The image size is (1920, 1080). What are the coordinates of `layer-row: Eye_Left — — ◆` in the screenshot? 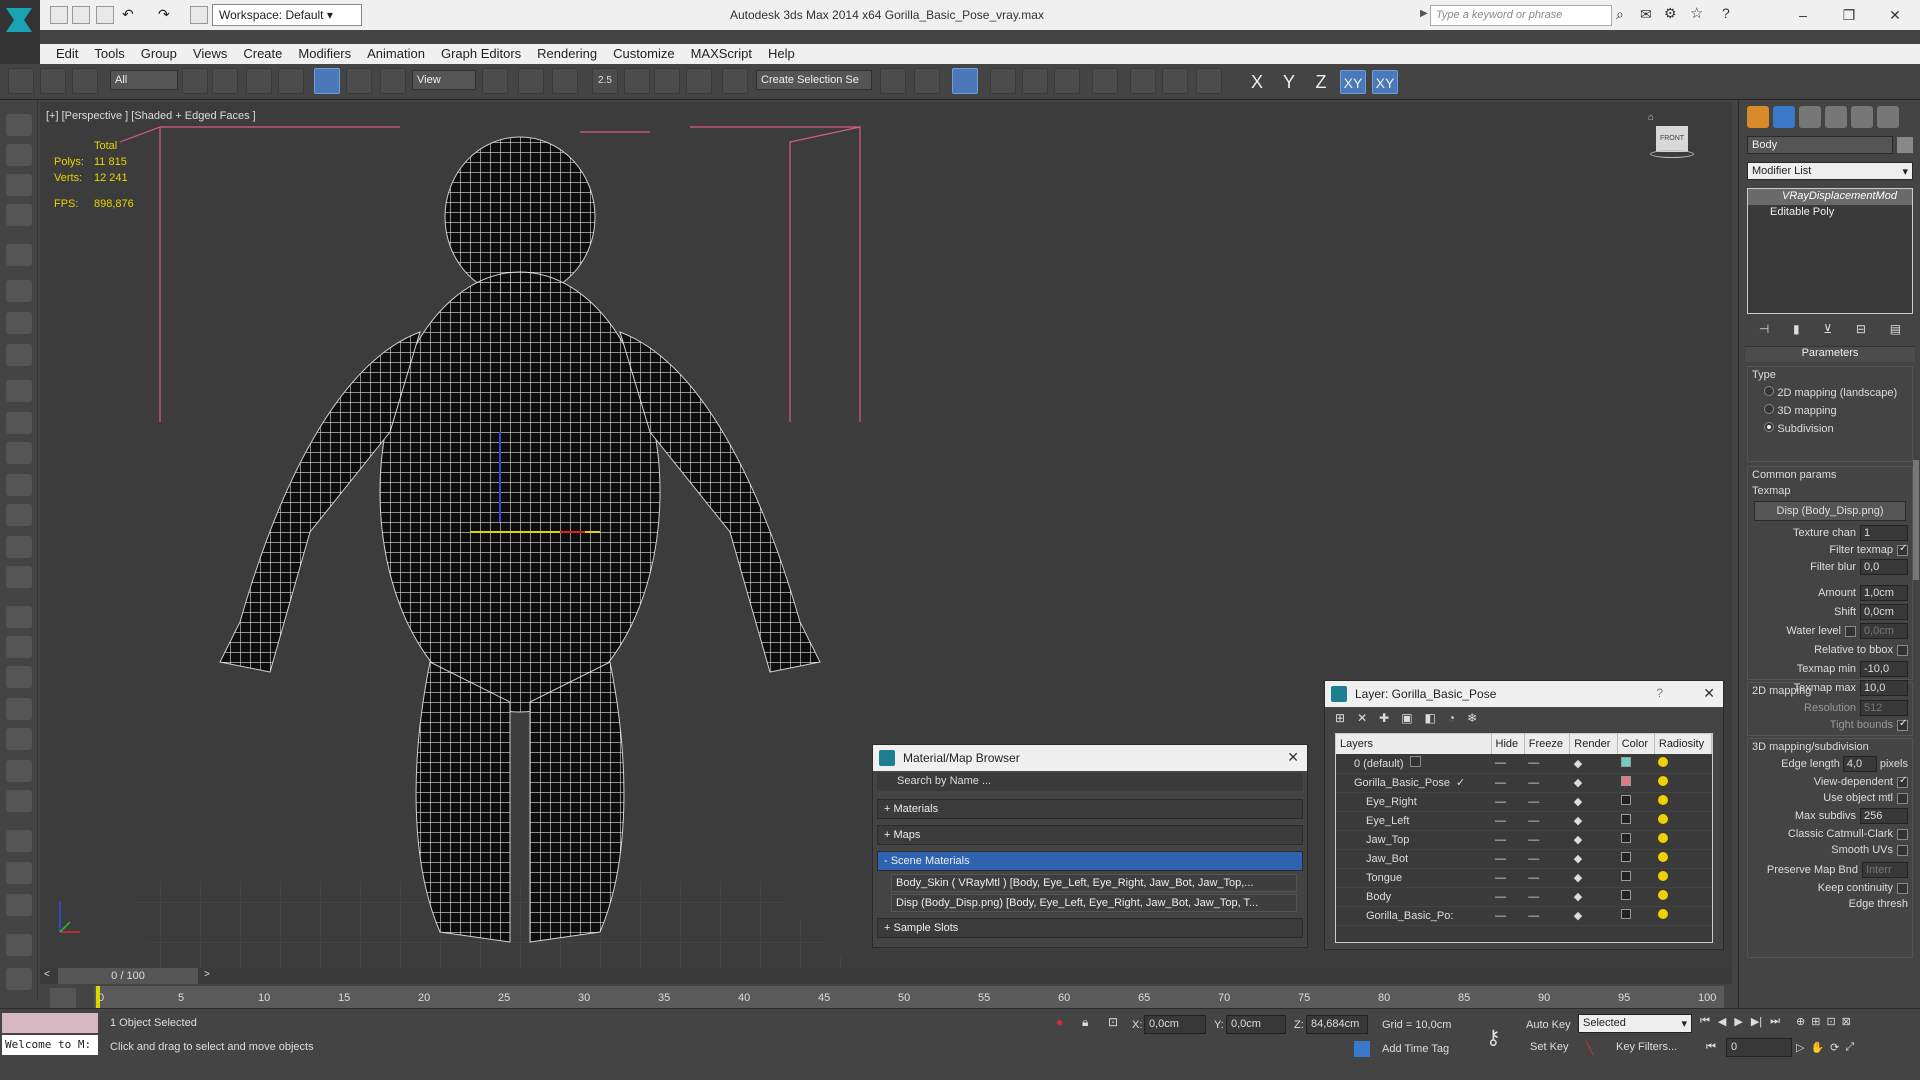 It's located at (1524, 821).